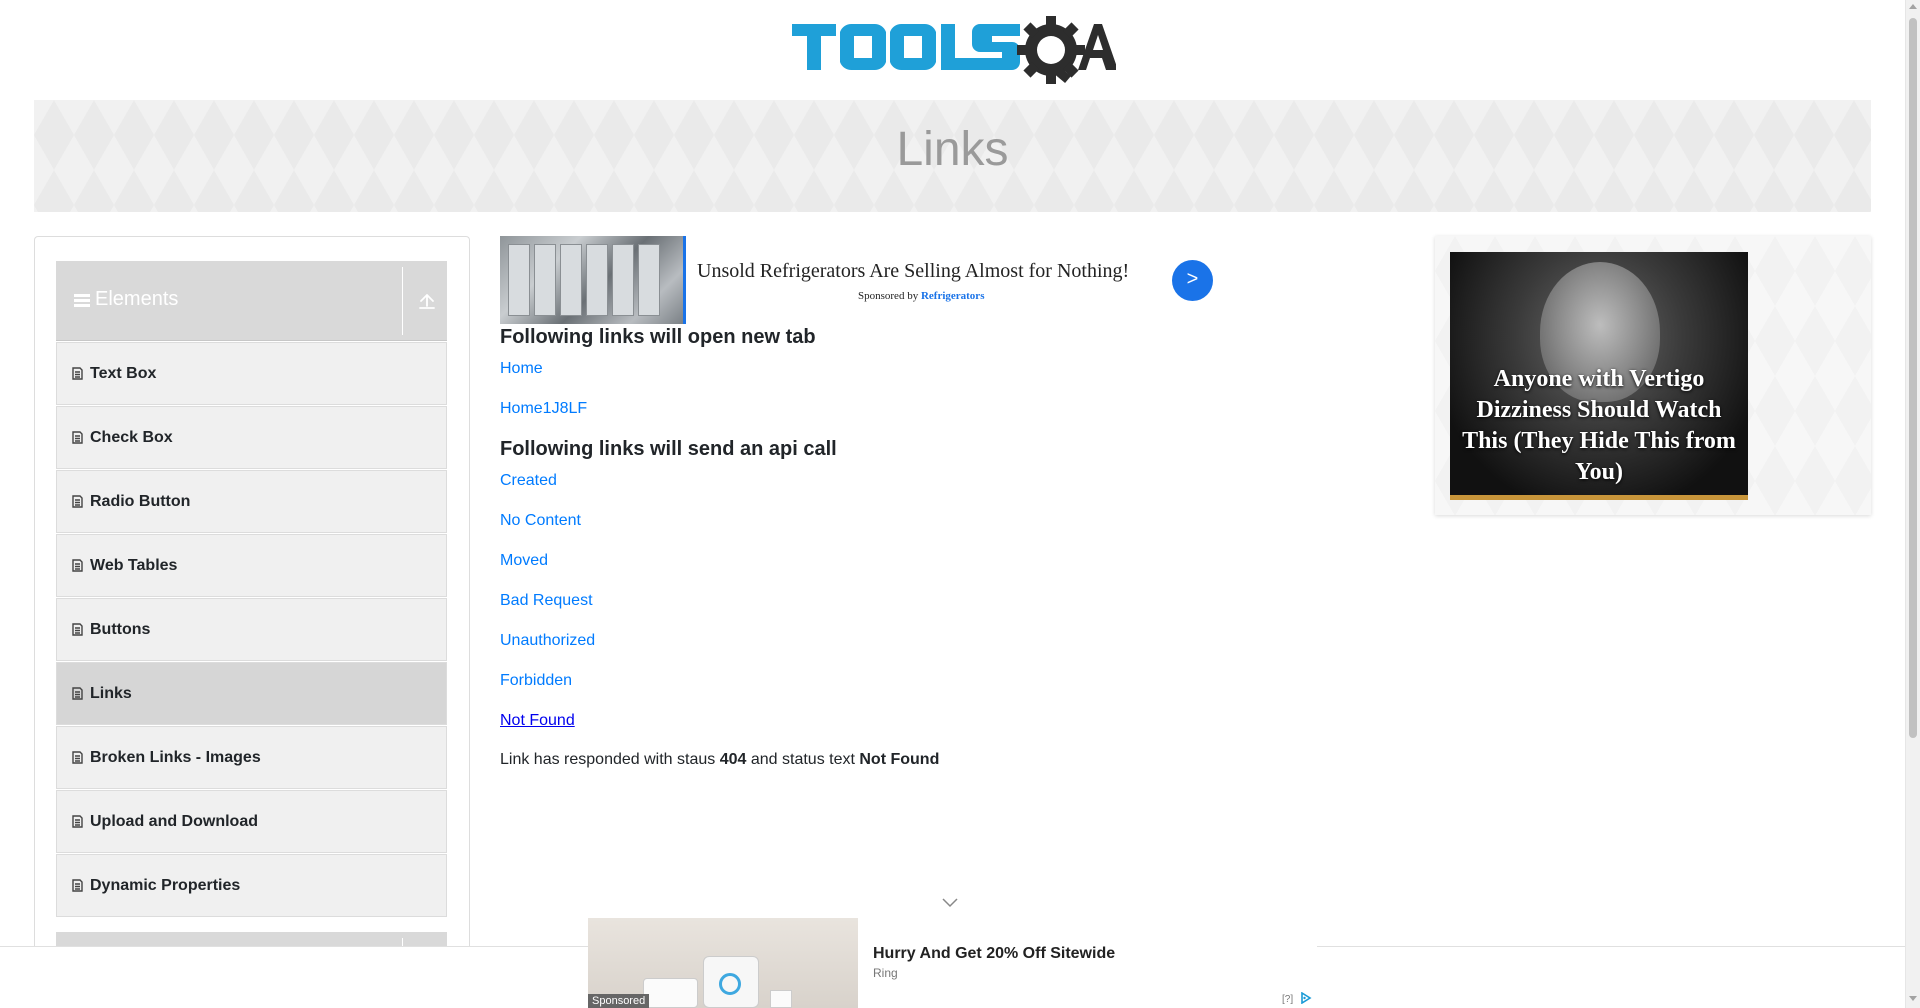 The image size is (1920, 1008). I want to click on sensor-shape, so click(781, 999).